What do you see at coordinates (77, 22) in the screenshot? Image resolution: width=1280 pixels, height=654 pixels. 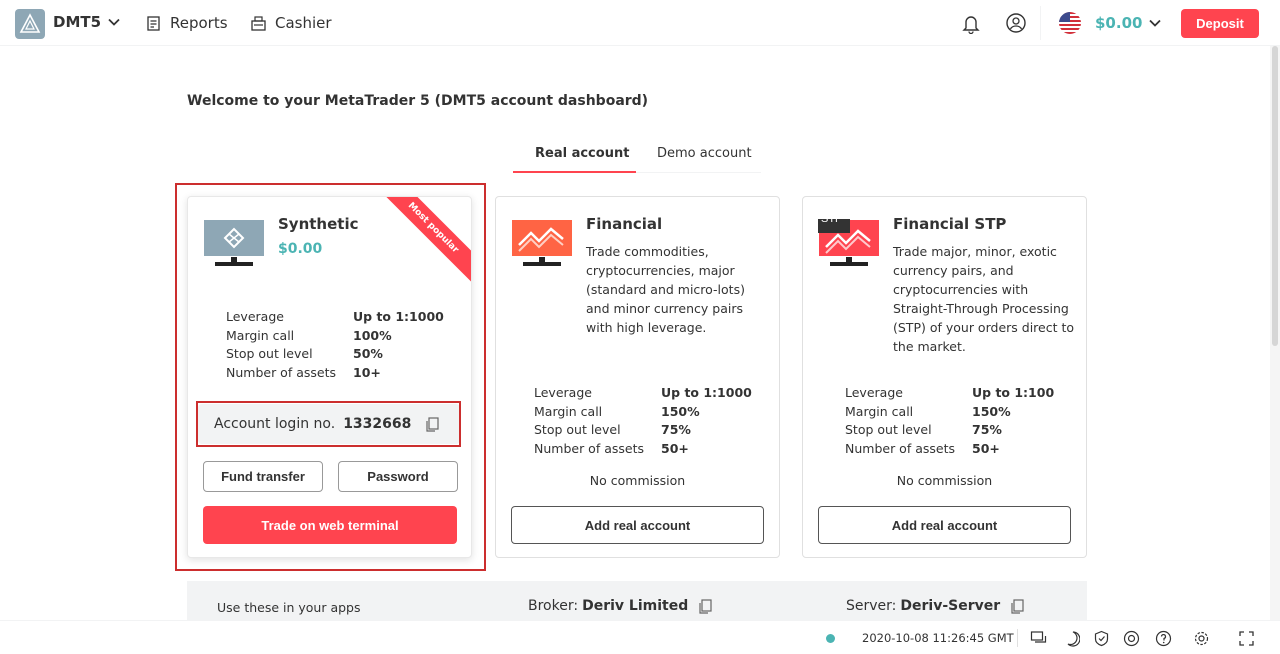 I see `platform-name: DMT5` at bounding box center [77, 22].